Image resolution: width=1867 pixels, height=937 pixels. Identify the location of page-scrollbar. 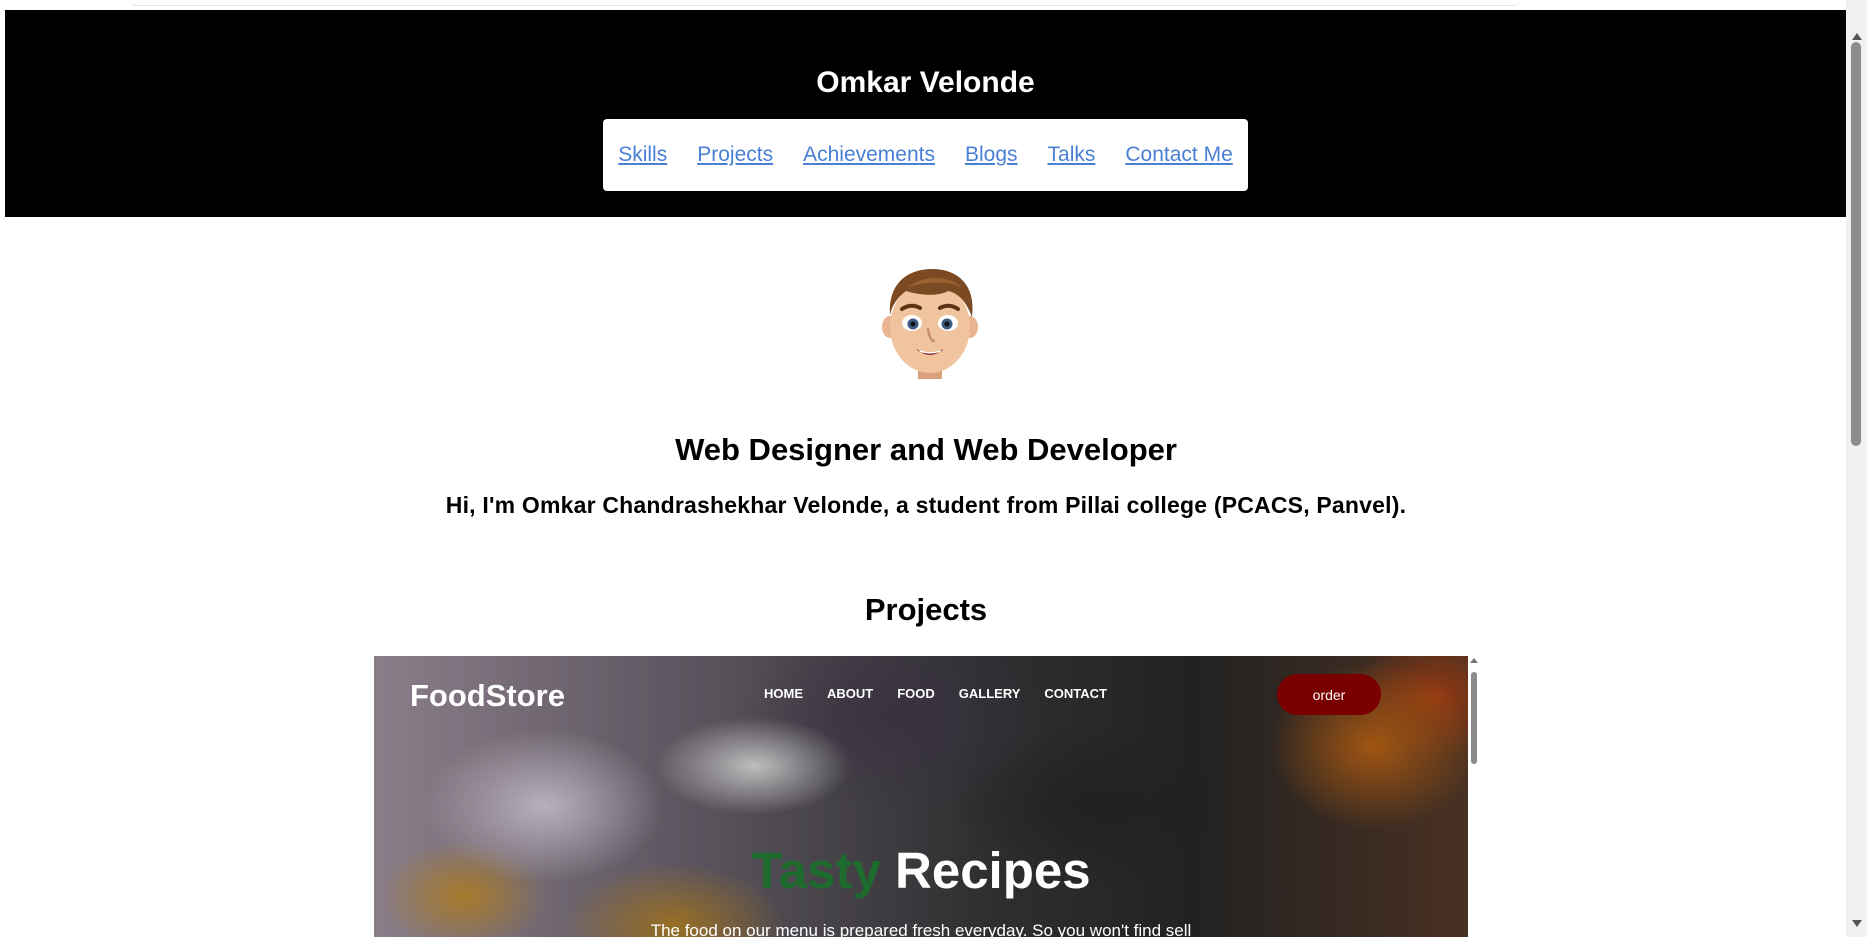
(1856, 468).